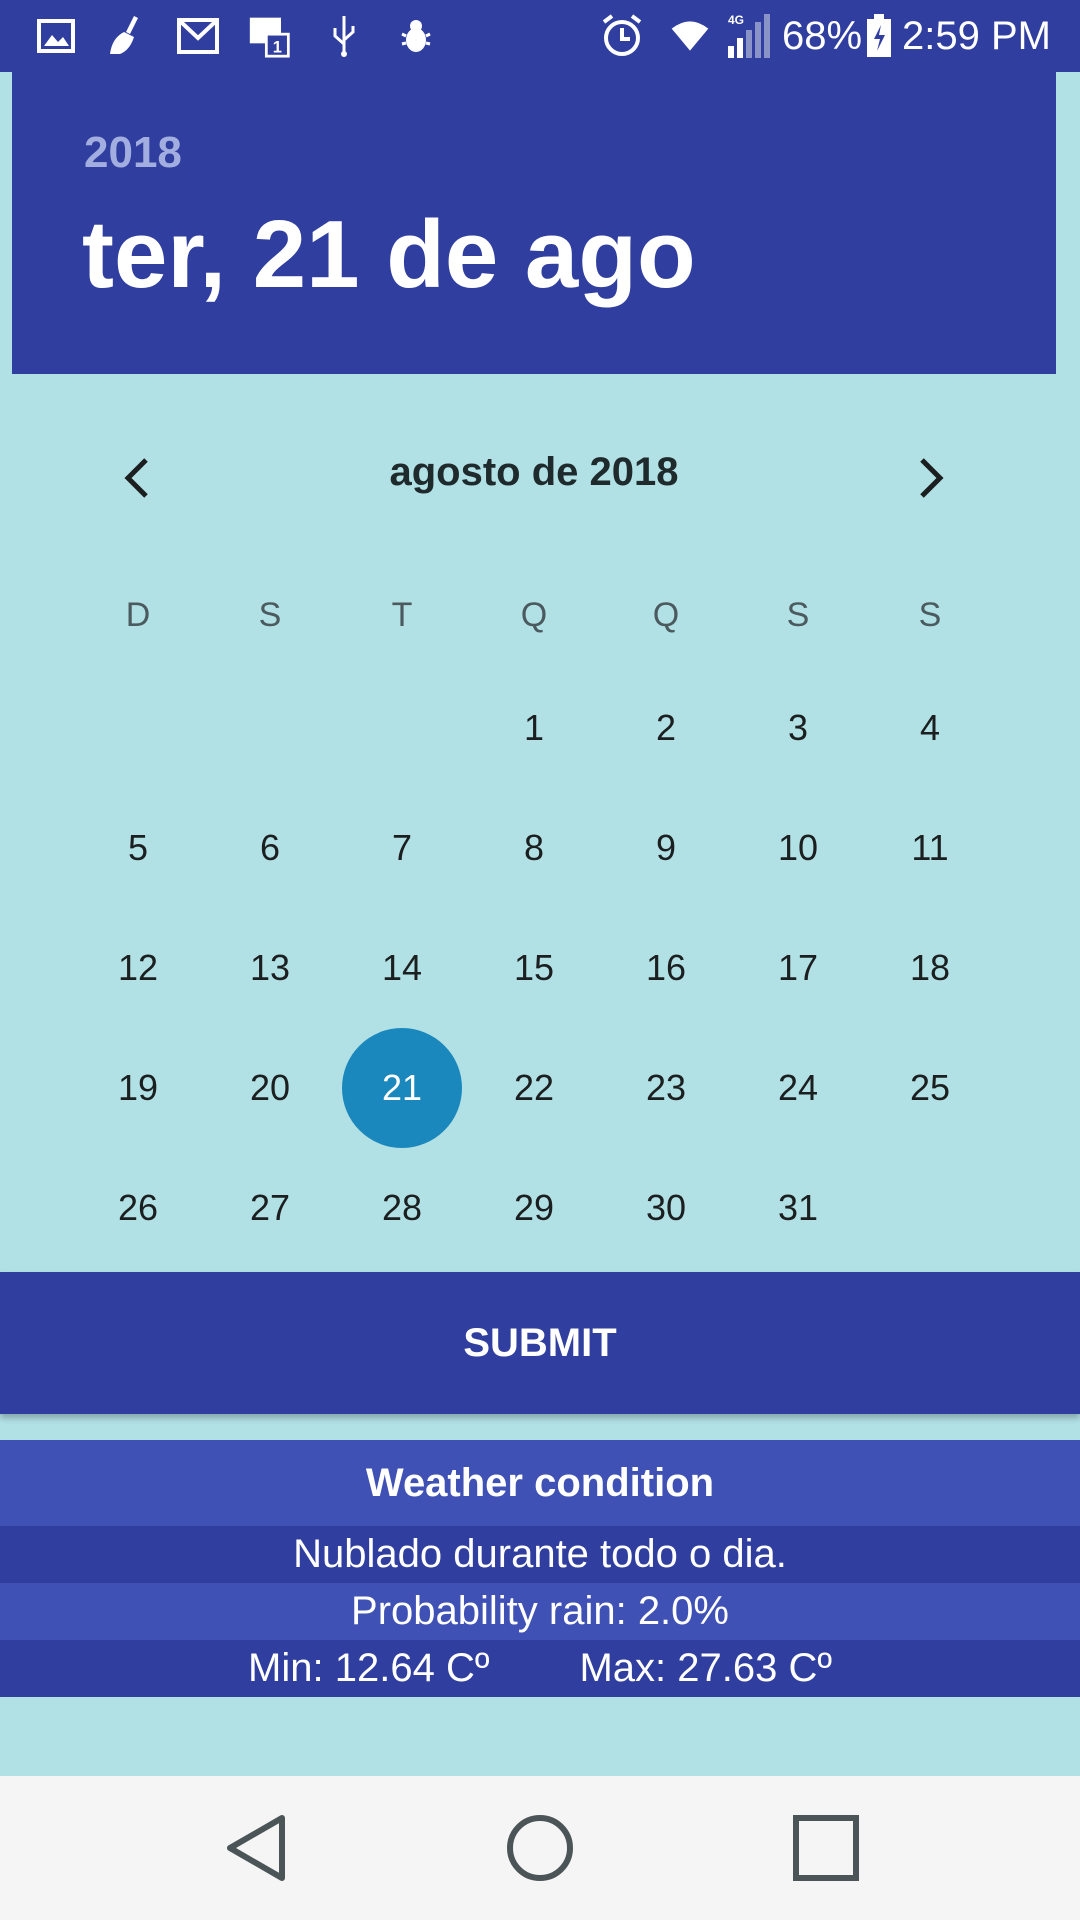 The image size is (1080, 1920). I want to click on gallery-icon, so click(56, 36).